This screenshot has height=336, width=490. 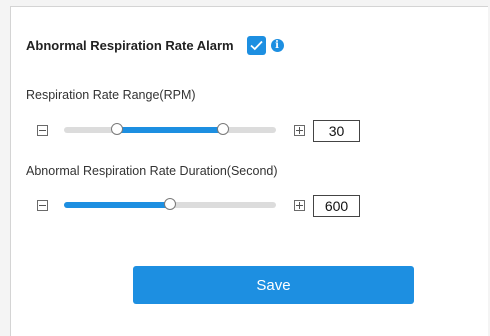 I want to click on duration-decrease-button, so click(x=42, y=205).